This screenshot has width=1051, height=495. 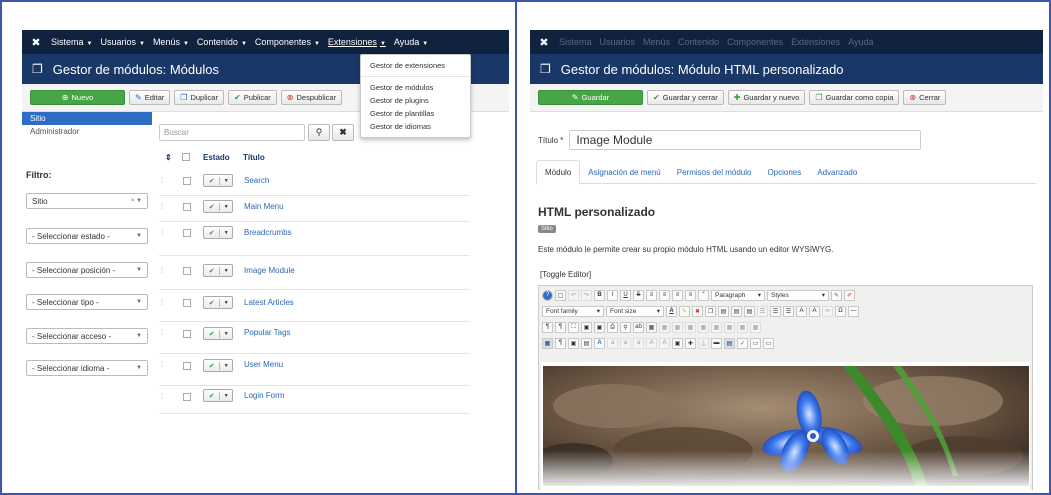 What do you see at coordinates (264, 206) in the screenshot?
I see `module-title-link: Main Menu` at bounding box center [264, 206].